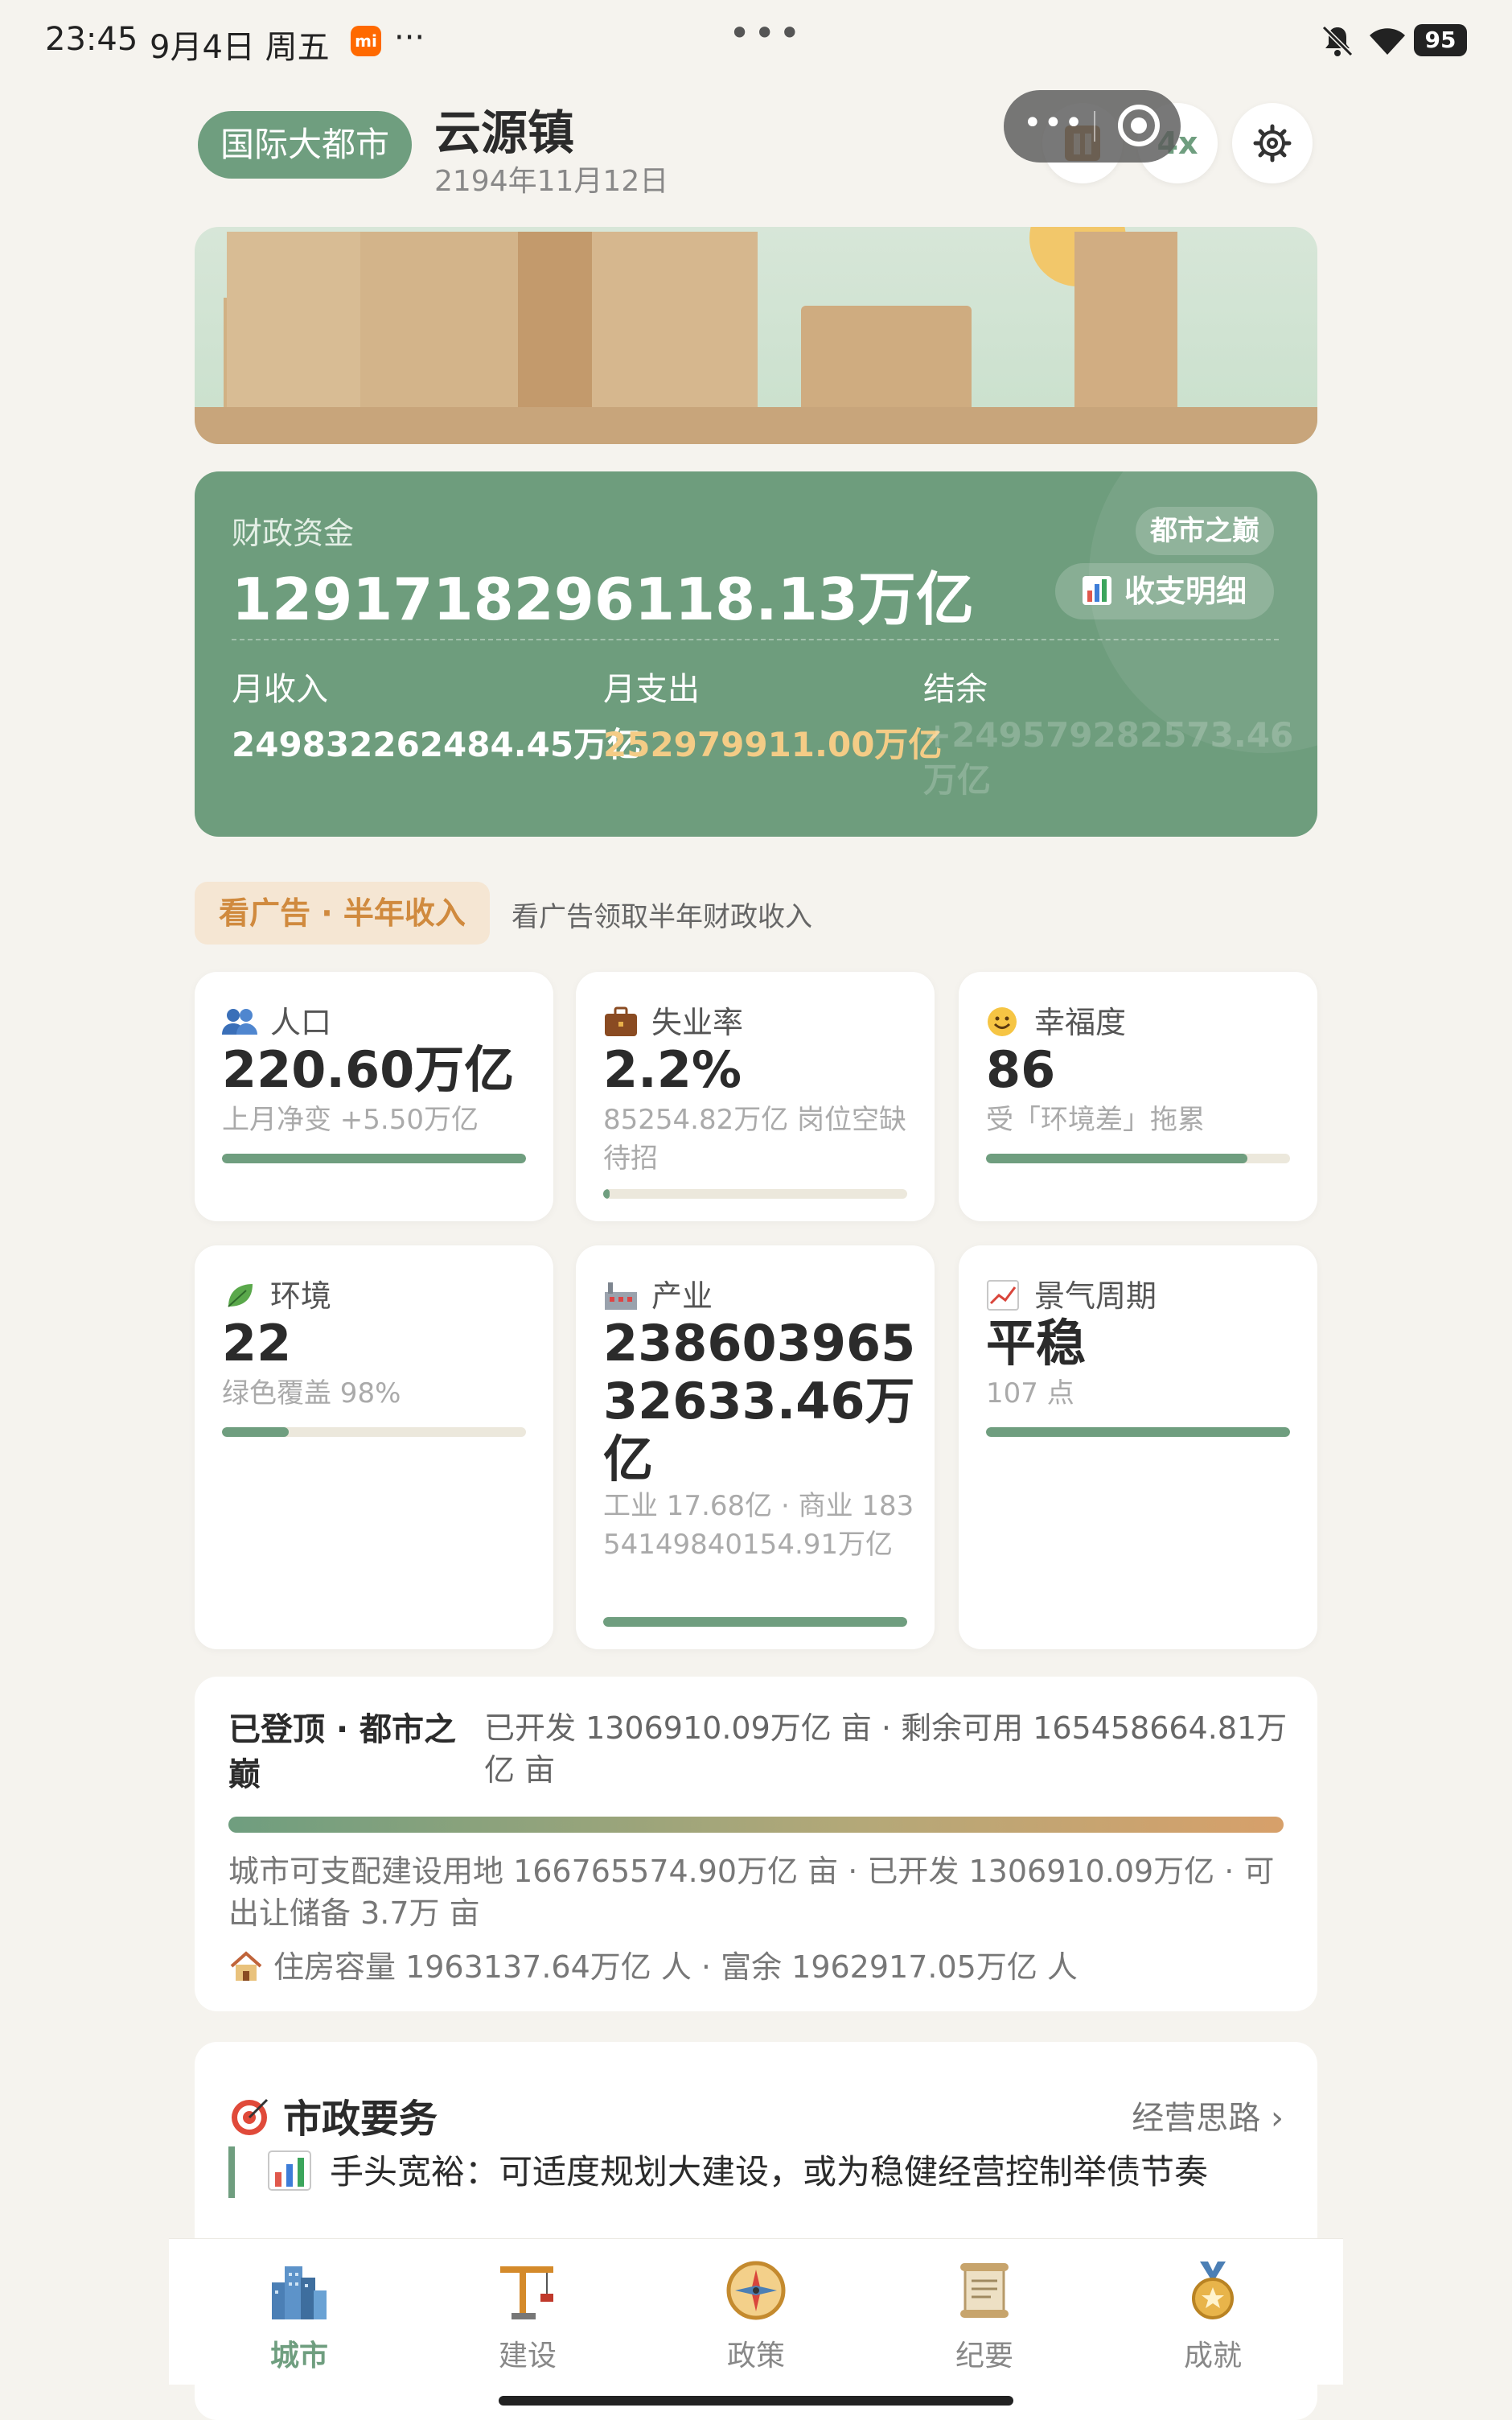 The height and width of the screenshot is (2420, 1512). What do you see at coordinates (1030, 1393) in the screenshot?
I see `business-cycle-sub: 107 点` at bounding box center [1030, 1393].